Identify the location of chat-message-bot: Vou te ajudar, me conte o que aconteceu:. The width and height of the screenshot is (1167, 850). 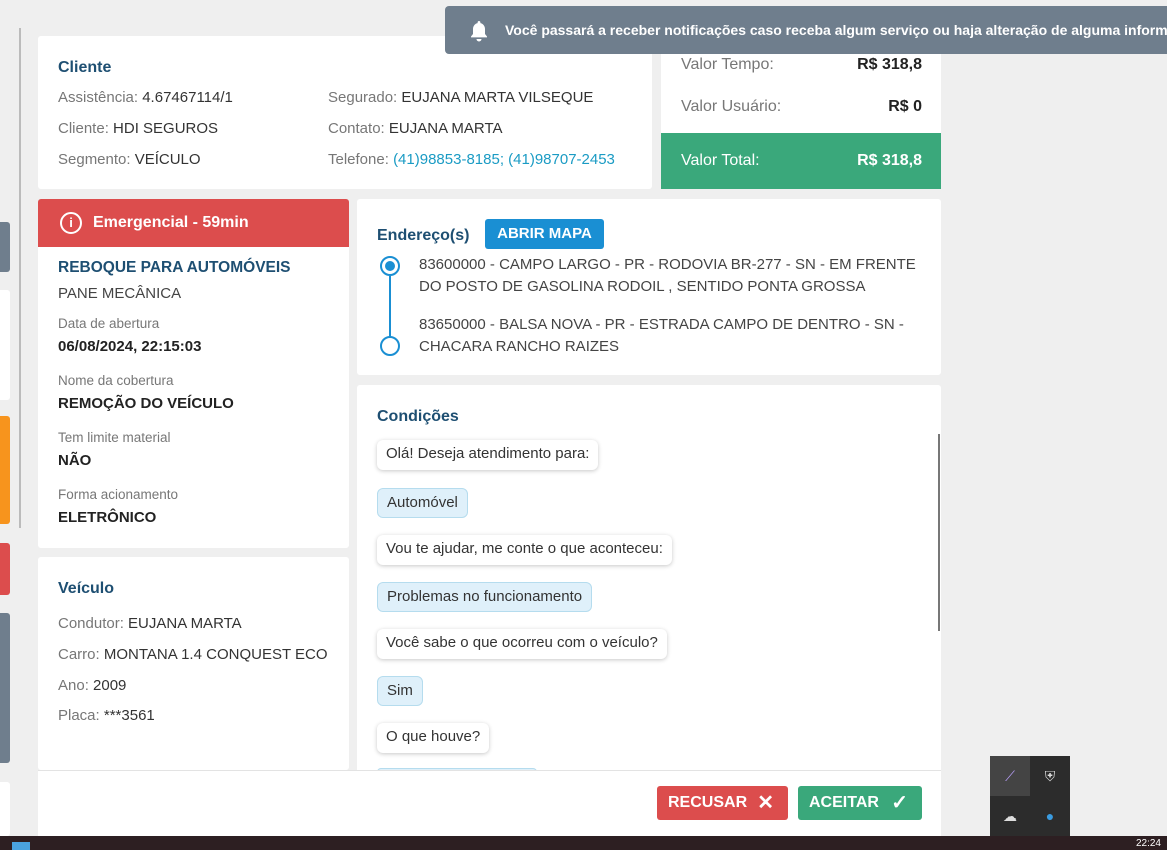
(524, 550).